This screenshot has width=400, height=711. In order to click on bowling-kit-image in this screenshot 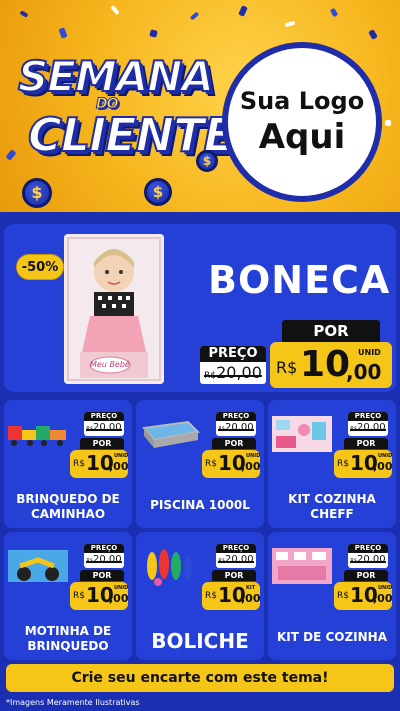, I will do `click(170, 566)`.